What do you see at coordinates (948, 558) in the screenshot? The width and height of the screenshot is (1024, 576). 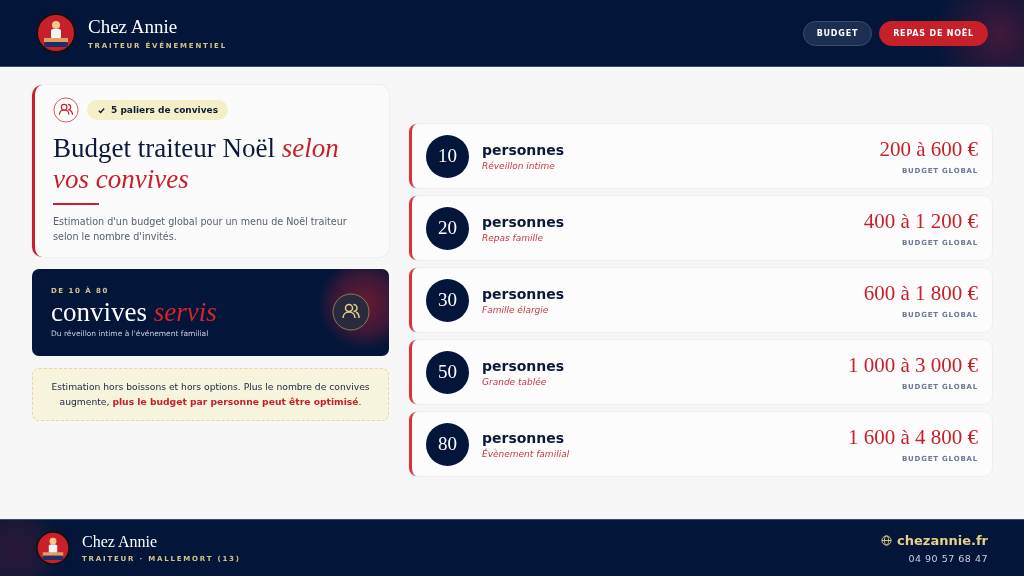 I see `phone-number: 04 90 57 68 47` at bounding box center [948, 558].